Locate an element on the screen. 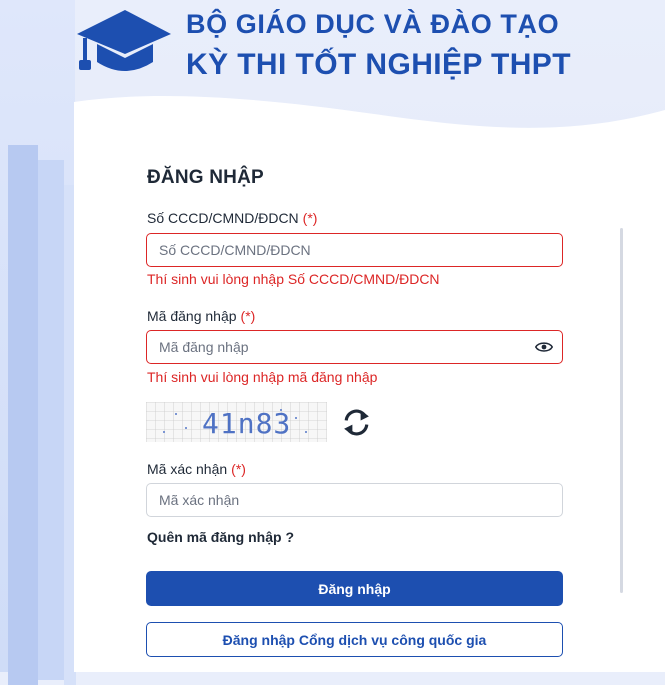 The width and height of the screenshot is (665, 685). national-portal-login-button: Đăng nhập Cổng dịch vụ công quốc gia is located at coordinates (354, 639).